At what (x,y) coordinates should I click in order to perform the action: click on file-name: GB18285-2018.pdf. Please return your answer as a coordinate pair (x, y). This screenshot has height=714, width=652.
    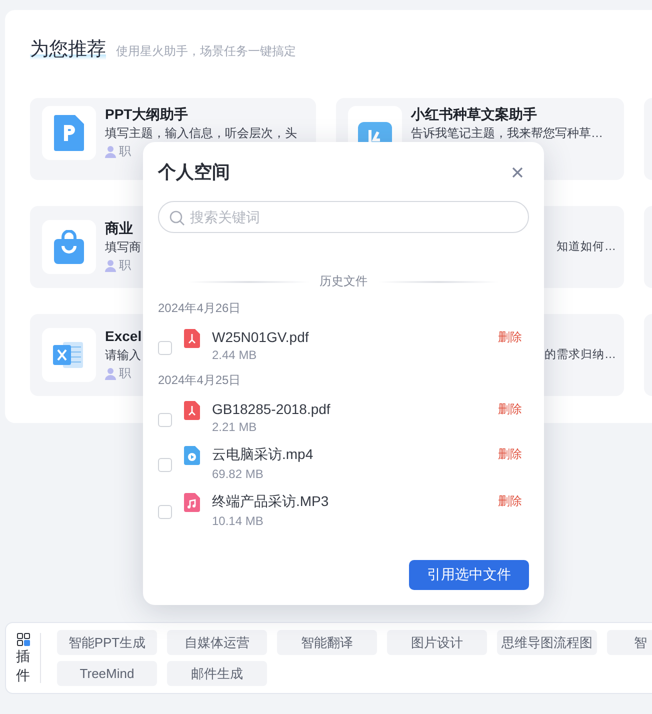
    Looking at the image, I should click on (272, 409).